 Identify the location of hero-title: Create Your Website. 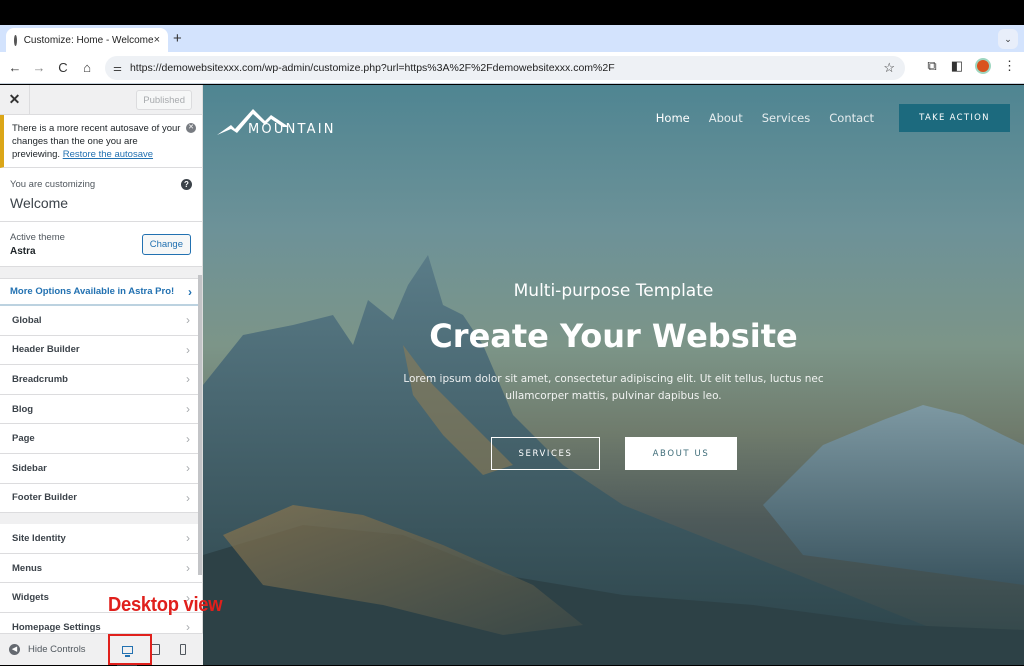
(613, 336).